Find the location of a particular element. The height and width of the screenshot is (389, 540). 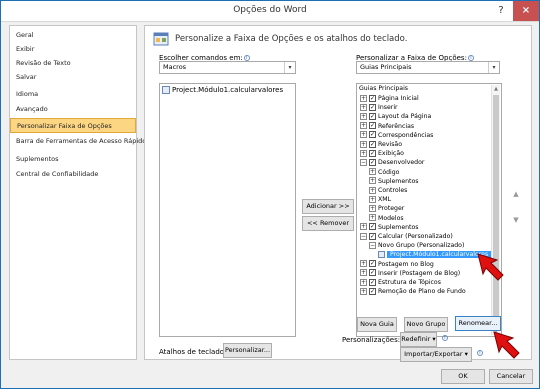

tree-item: + ✓ Remoção de Plano de Fundo is located at coordinates (413, 291).